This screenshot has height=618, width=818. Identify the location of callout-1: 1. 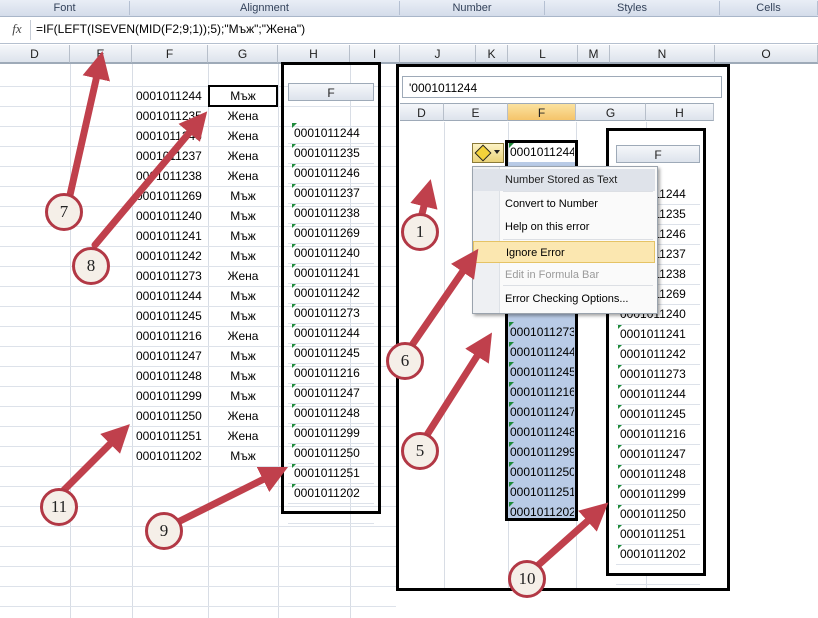
(420, 232).